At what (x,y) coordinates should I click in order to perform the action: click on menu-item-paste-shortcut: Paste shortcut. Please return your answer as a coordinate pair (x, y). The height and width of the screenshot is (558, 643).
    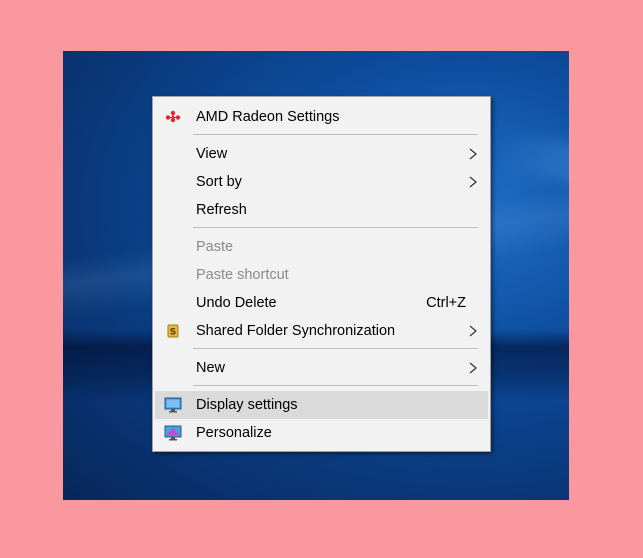
    Looking at the image, I should click on (321, 275).